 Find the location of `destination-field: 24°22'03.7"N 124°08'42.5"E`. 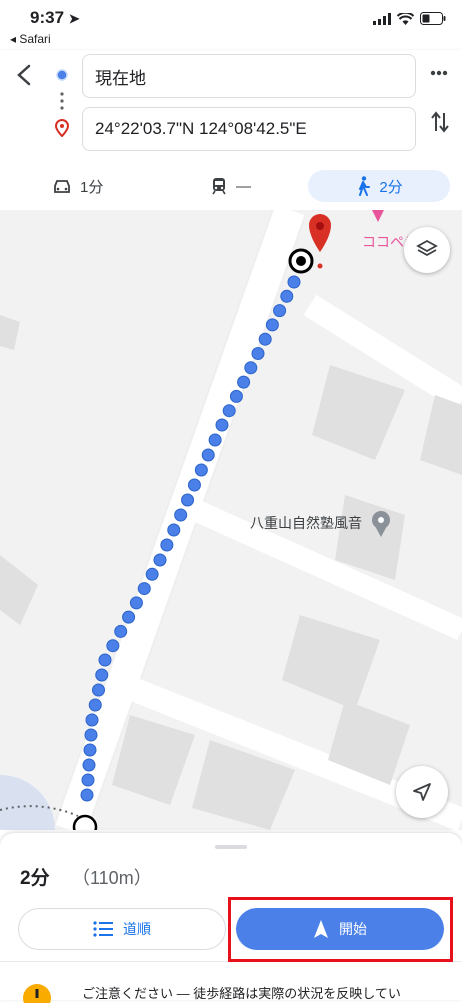

destination-field: 24°22'03.7"N 124°08'42.5"E is located at coordinates (249, 129).